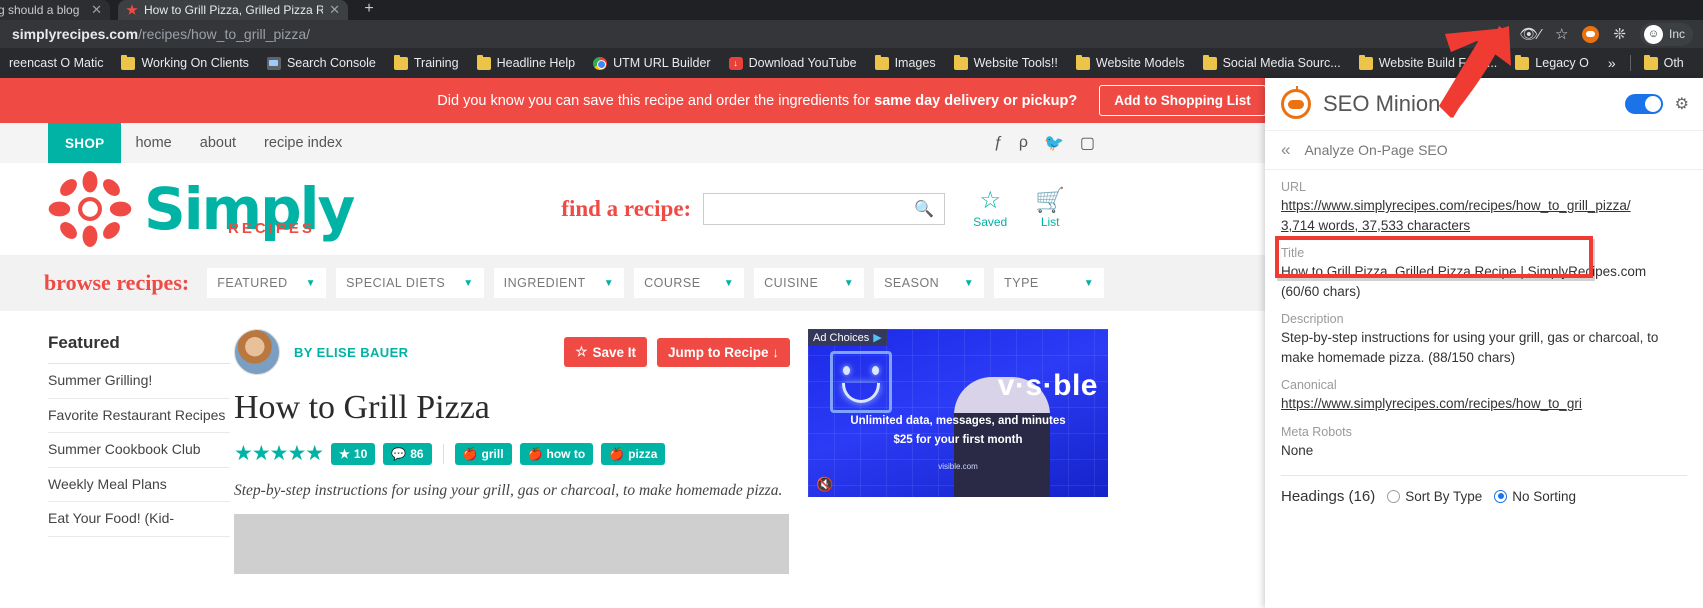 The width and height of the screenshot is (1703, 608). I want to click on bookmark-item: reencast O Matic, so click(56, 63).